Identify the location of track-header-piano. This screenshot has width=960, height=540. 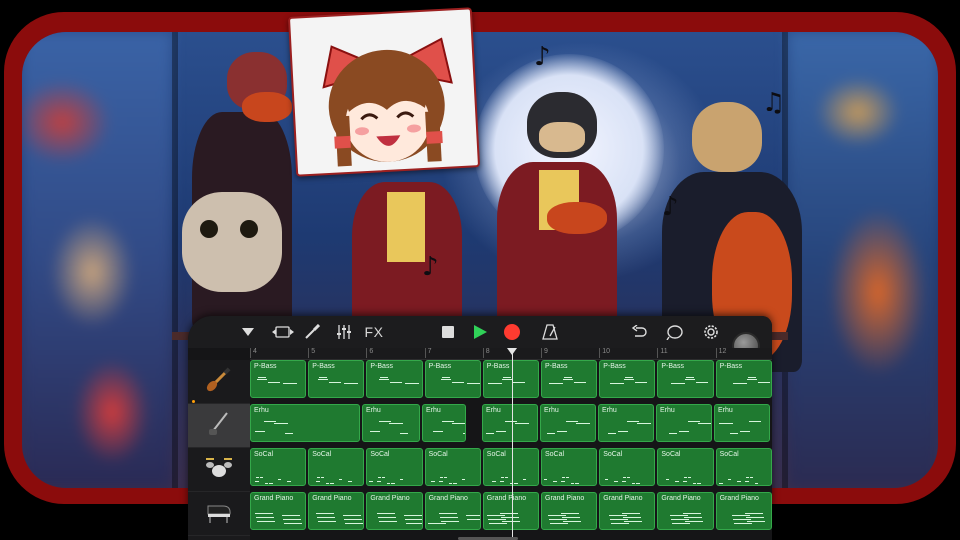
(219, 514).